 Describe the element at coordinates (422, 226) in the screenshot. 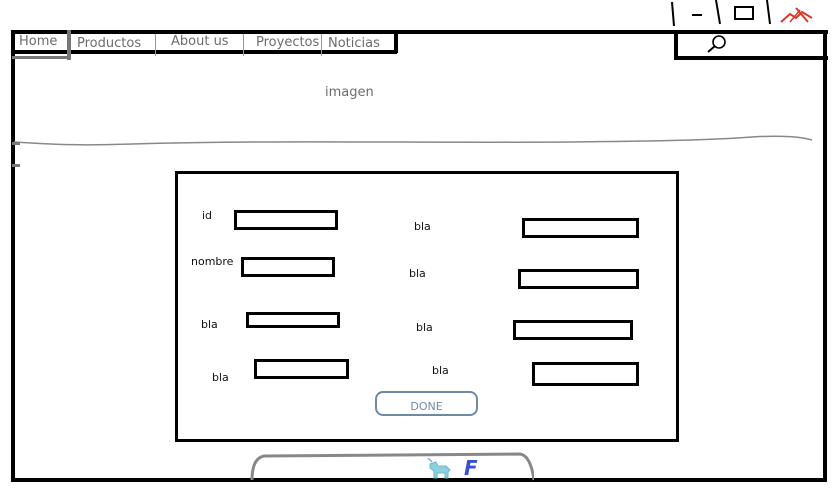

I see `field-label-right-1: bla` at that location.